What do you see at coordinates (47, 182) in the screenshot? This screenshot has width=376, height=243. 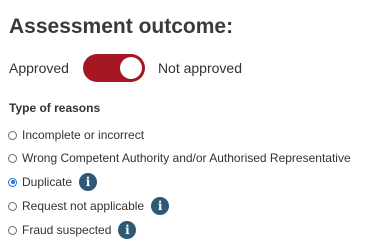 I see `reason-label: Duplicate` at bounding box center [47, 182].